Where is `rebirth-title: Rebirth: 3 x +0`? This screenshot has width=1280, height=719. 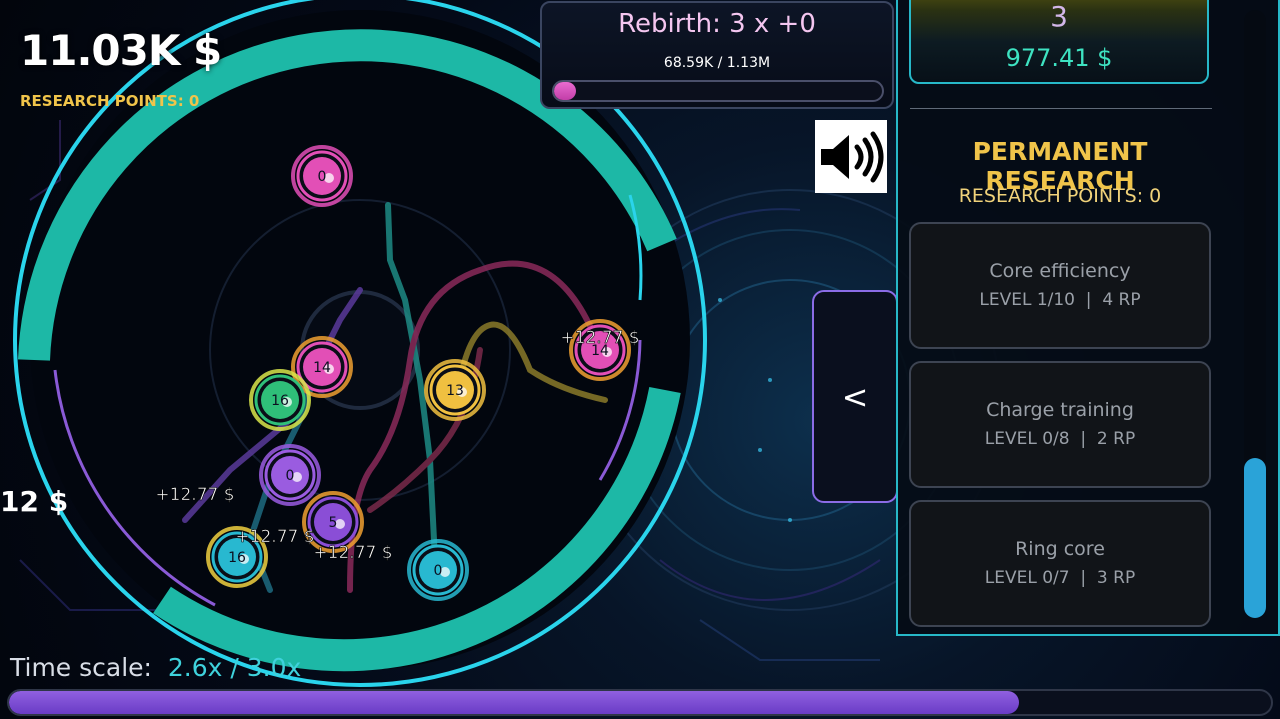 rebirth-title: Rebirth: 3 x +0 is located at coordinates (717, 24).